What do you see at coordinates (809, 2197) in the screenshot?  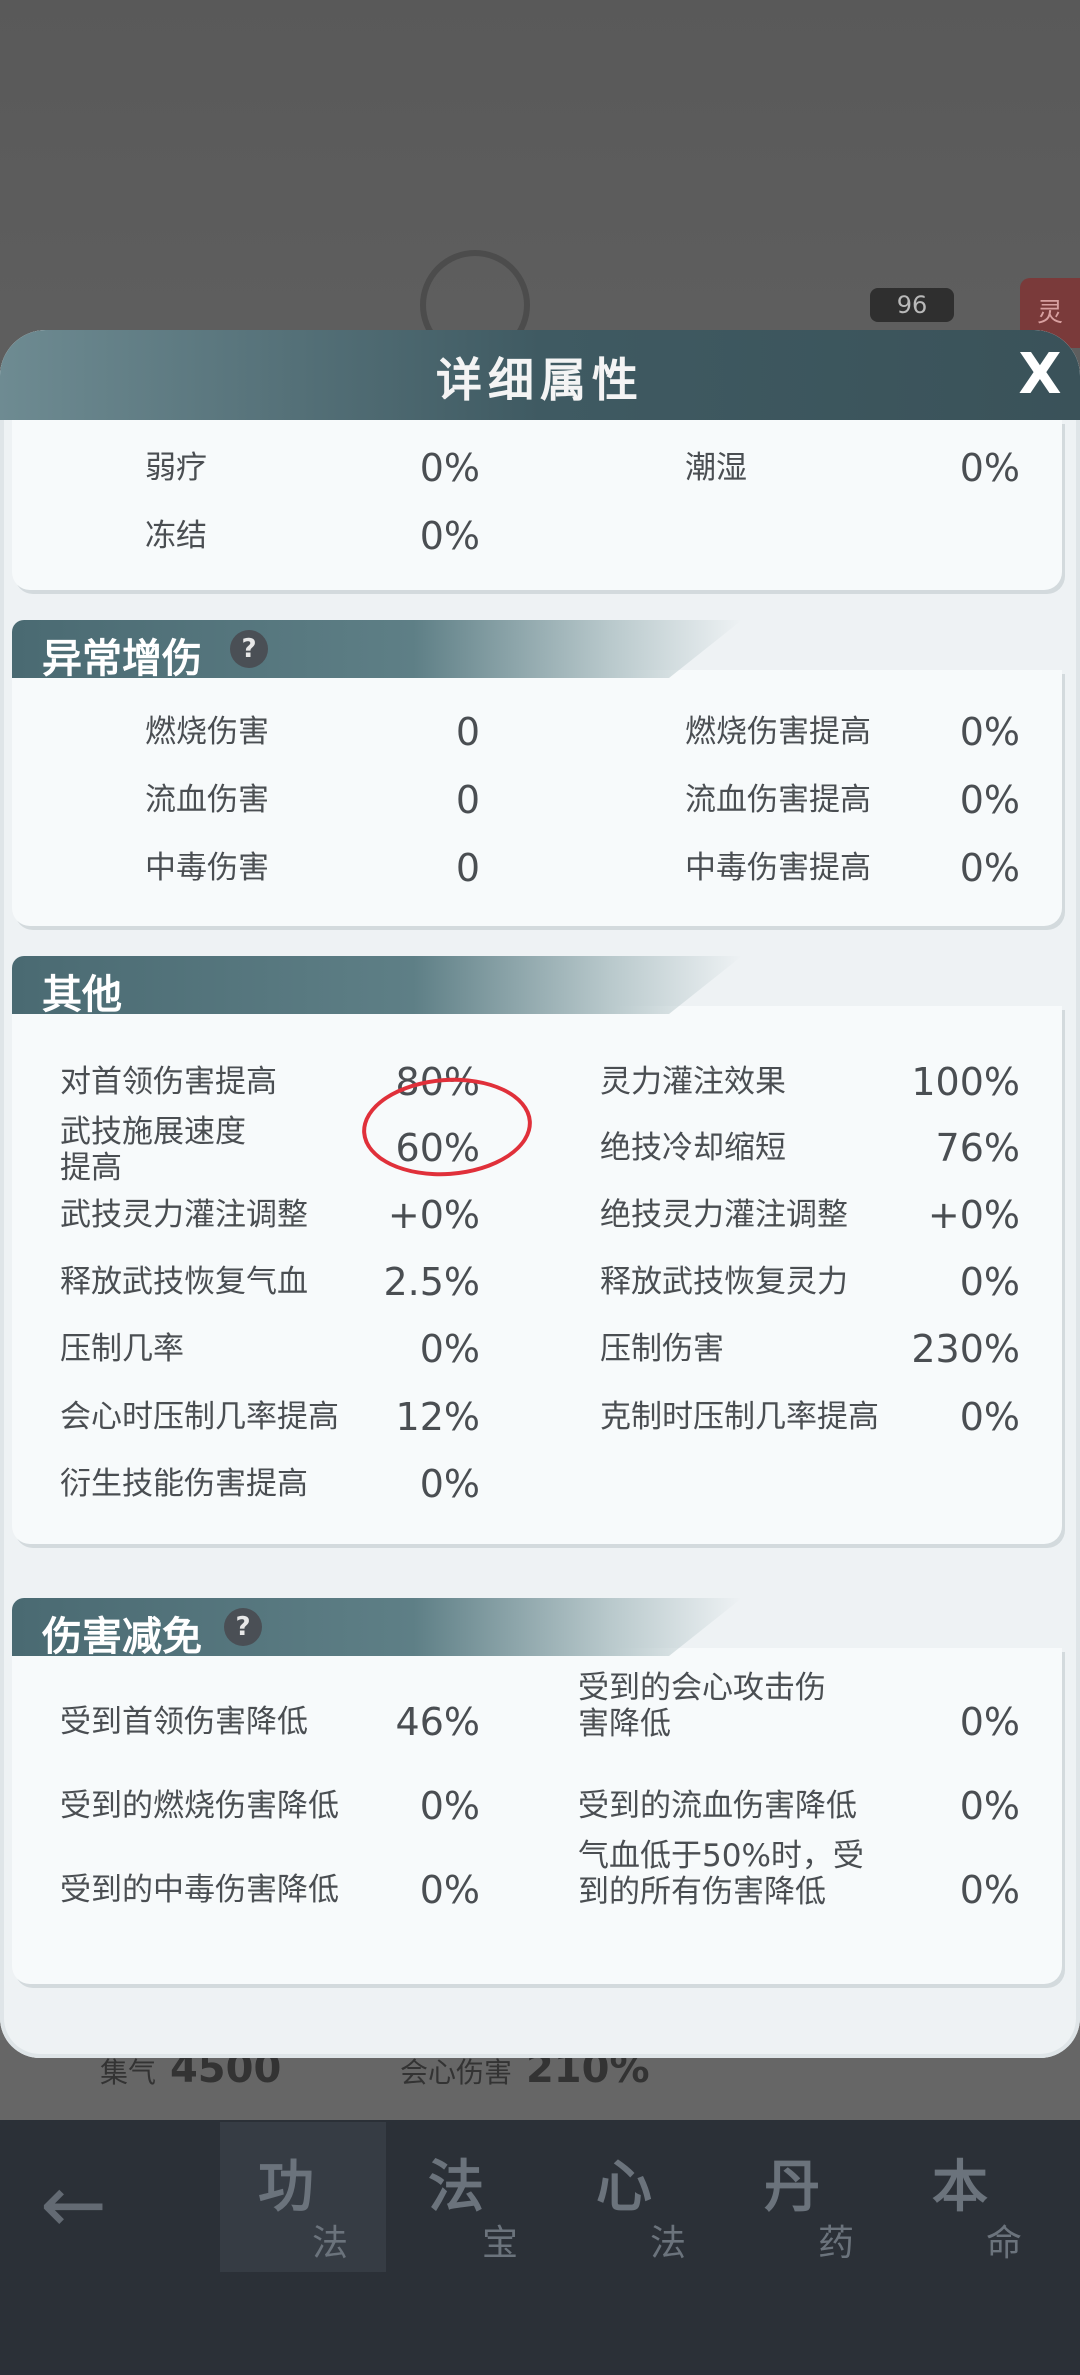 I see `tab-danyao: 丹 药` at bounding box center [809, 2197].